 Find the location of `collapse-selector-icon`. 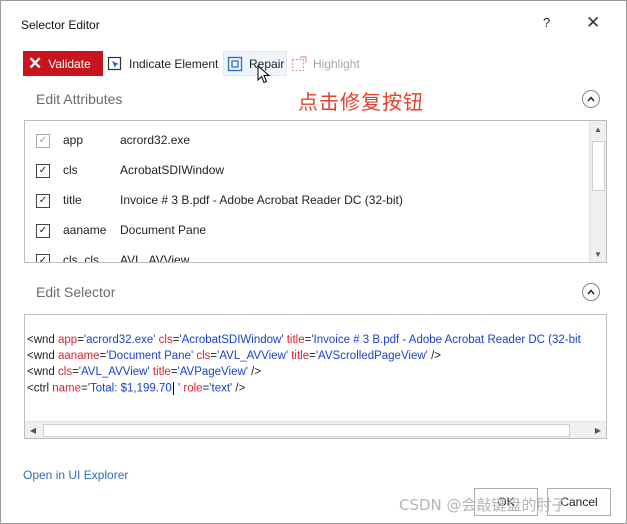

collapse-selector-icon is located at coordinates (591, 292).